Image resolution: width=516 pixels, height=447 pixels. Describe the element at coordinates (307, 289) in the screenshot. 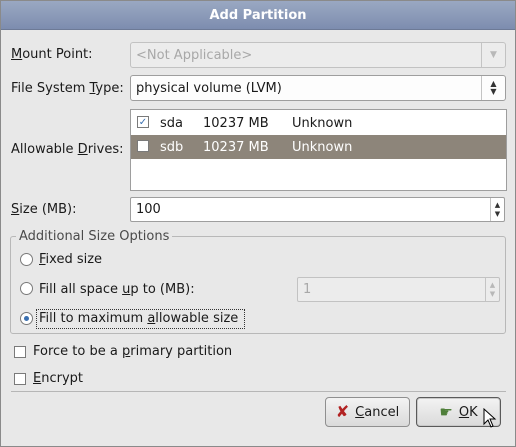

I see `fill-upto-value: 1` at that location.